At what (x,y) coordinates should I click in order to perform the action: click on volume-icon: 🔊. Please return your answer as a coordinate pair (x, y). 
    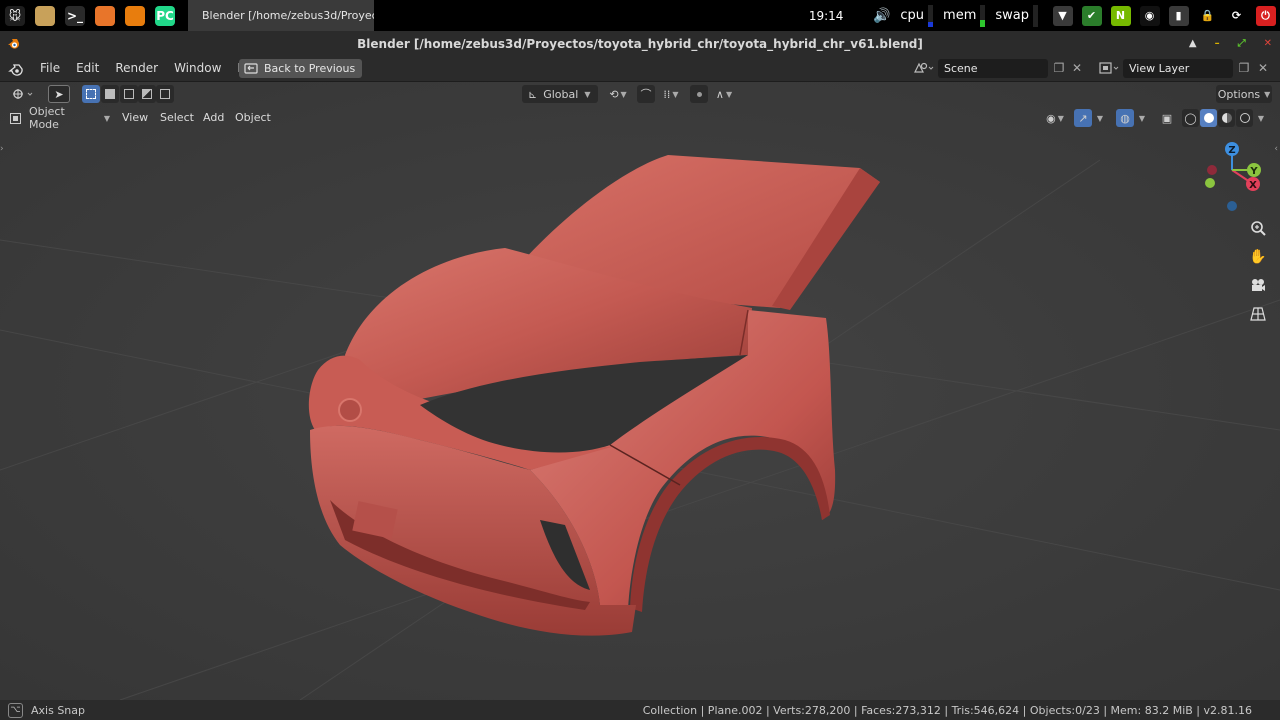
    Looking at the image, I should click on (881, 15).